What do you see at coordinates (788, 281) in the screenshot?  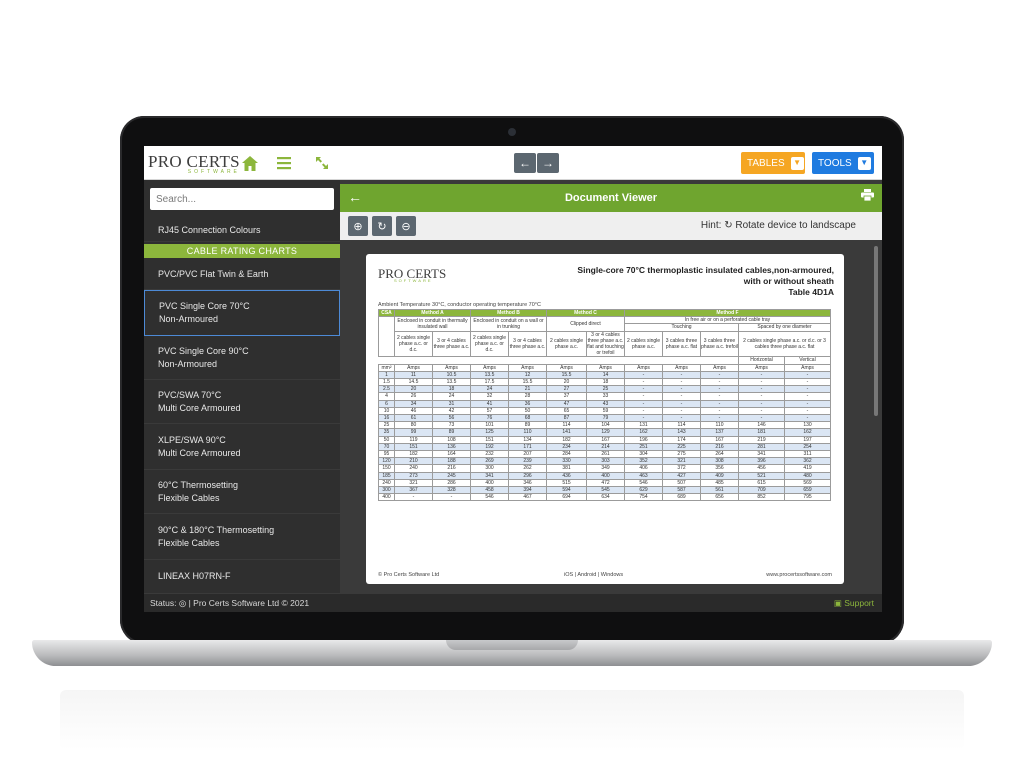 I see `title-line: with or without sheath` at bounding box center [788, 281].